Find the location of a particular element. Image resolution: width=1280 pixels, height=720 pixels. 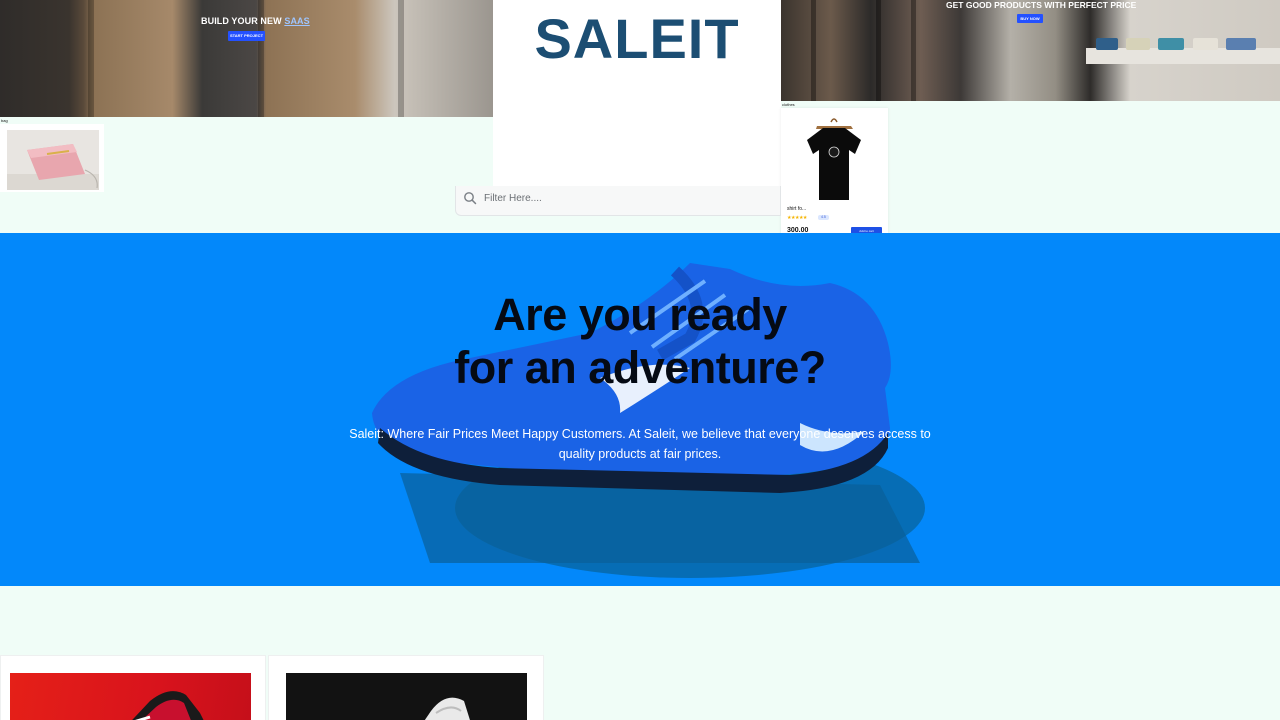

display-table is located at coordinates (1183, 56).